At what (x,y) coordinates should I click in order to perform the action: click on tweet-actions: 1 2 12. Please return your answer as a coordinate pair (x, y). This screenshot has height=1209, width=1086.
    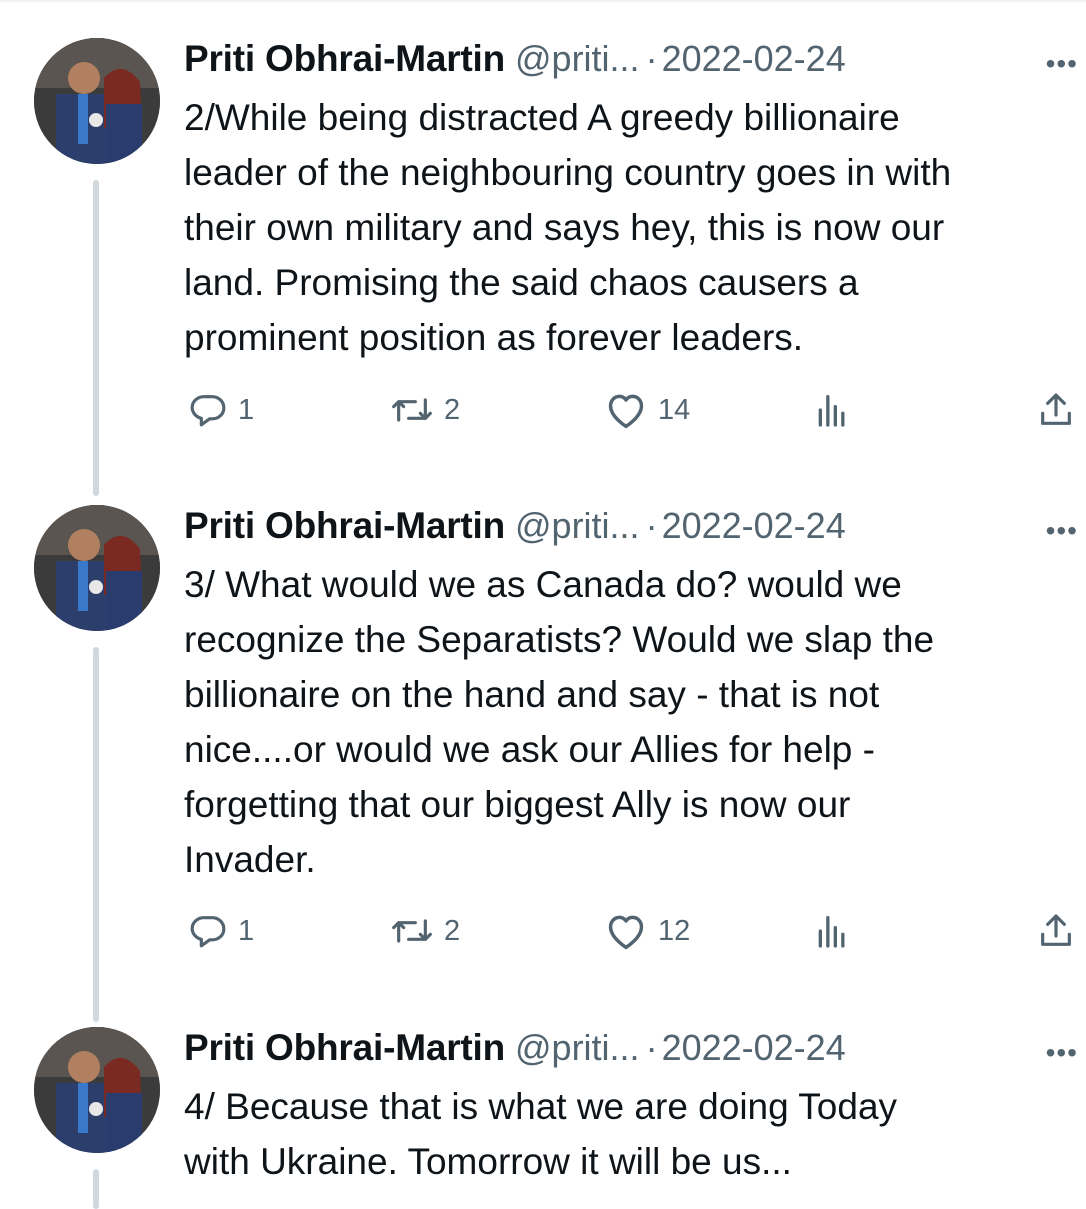
    Looking at the image, I should click on (635, 934).